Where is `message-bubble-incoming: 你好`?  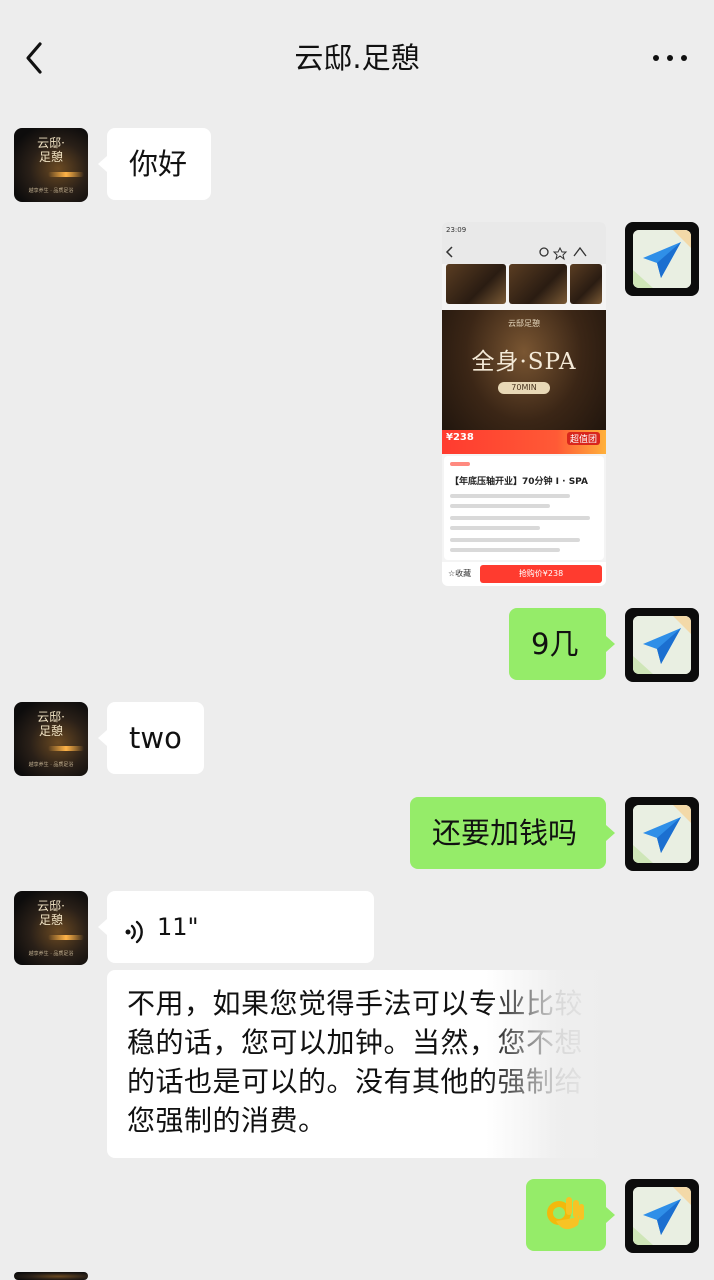
message-bubble-incoming: 你好 is located at coordinates (154, 164).